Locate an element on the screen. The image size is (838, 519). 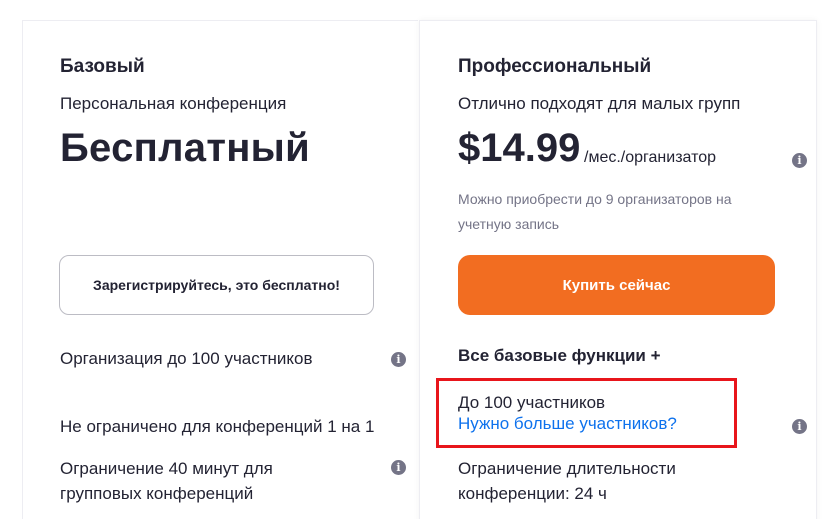
plan-name-pro: Профессиональный is located at coordinates (555, 66).